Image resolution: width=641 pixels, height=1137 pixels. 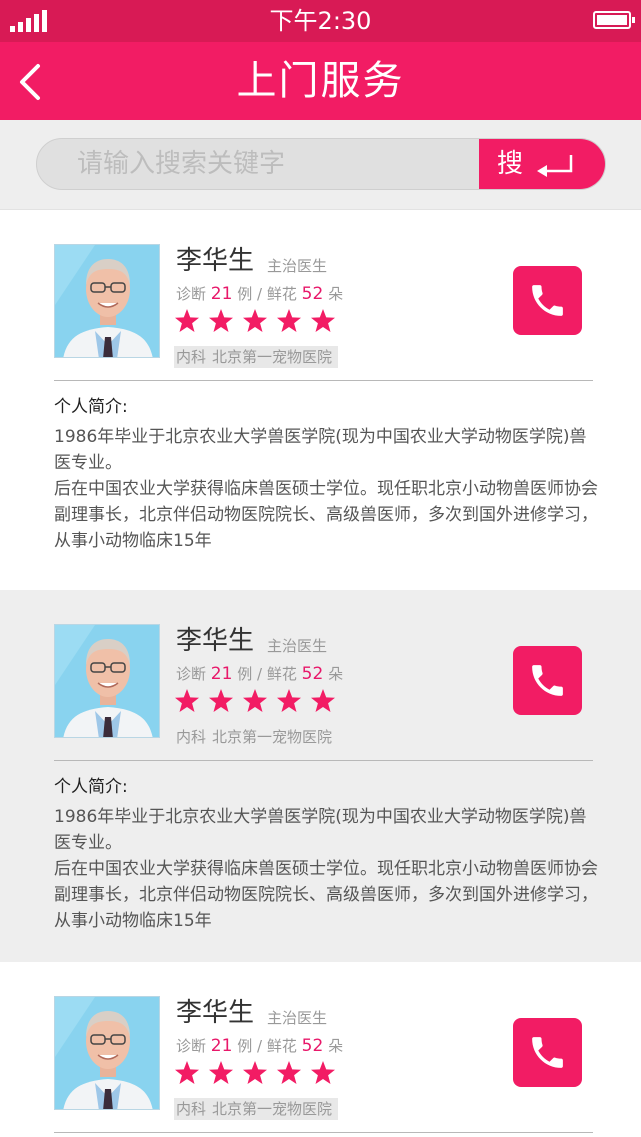 What do you see at coordinates (258, 164) in the screenshot?
I see `search-input` at bounding box center [258, 164].